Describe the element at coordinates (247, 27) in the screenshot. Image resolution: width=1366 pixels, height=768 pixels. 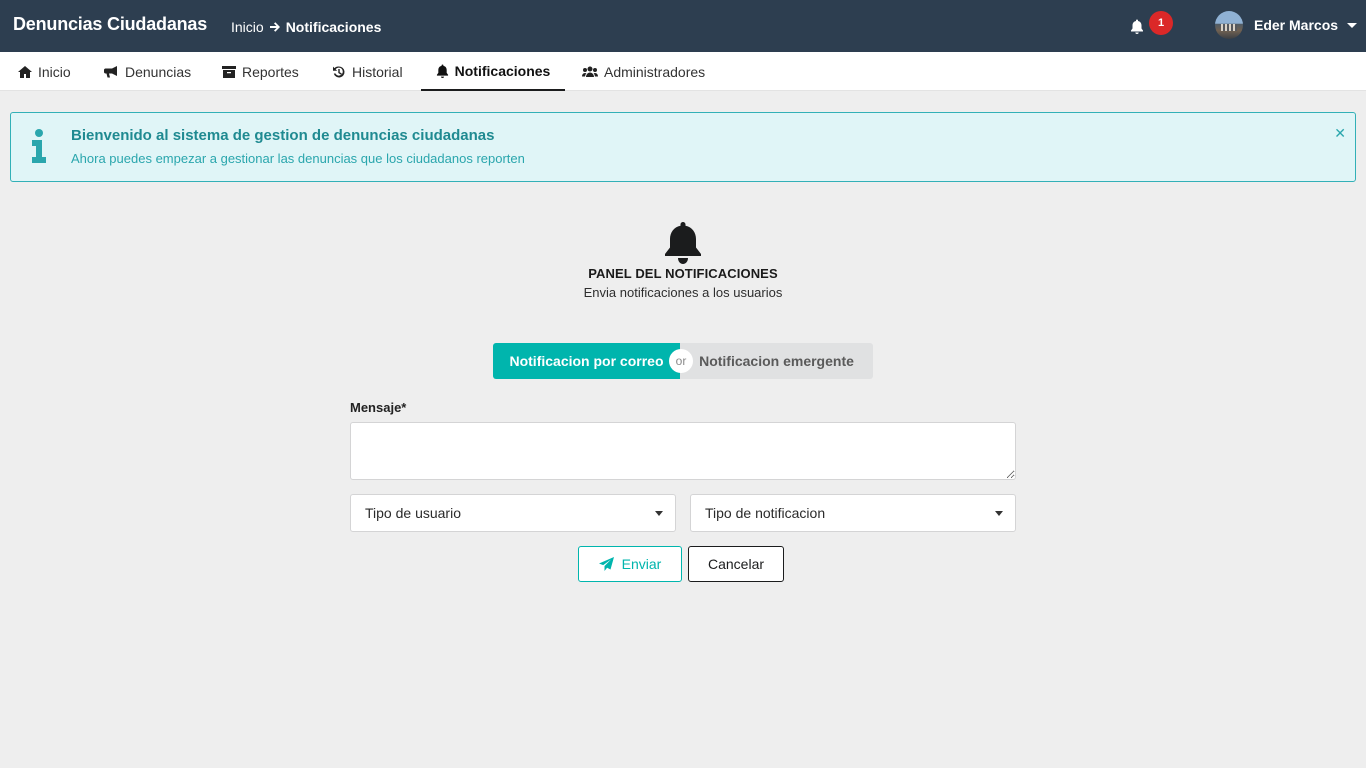
I see `breadcrumb-home: Inicio` at that location.